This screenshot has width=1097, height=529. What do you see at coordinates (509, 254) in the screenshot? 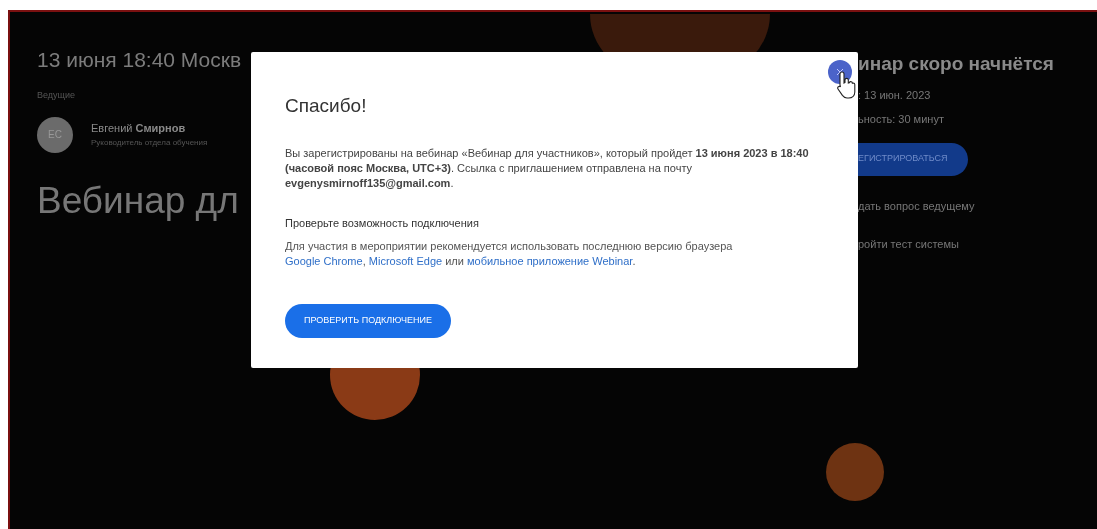
I see `browser-recommendation: Для участия в мероприятии рекомендуется использовать последнюю версию браузера Google Chrome, Microsoft Edge или мобильное приложение Webinar.` at bounding box center [509, 254].